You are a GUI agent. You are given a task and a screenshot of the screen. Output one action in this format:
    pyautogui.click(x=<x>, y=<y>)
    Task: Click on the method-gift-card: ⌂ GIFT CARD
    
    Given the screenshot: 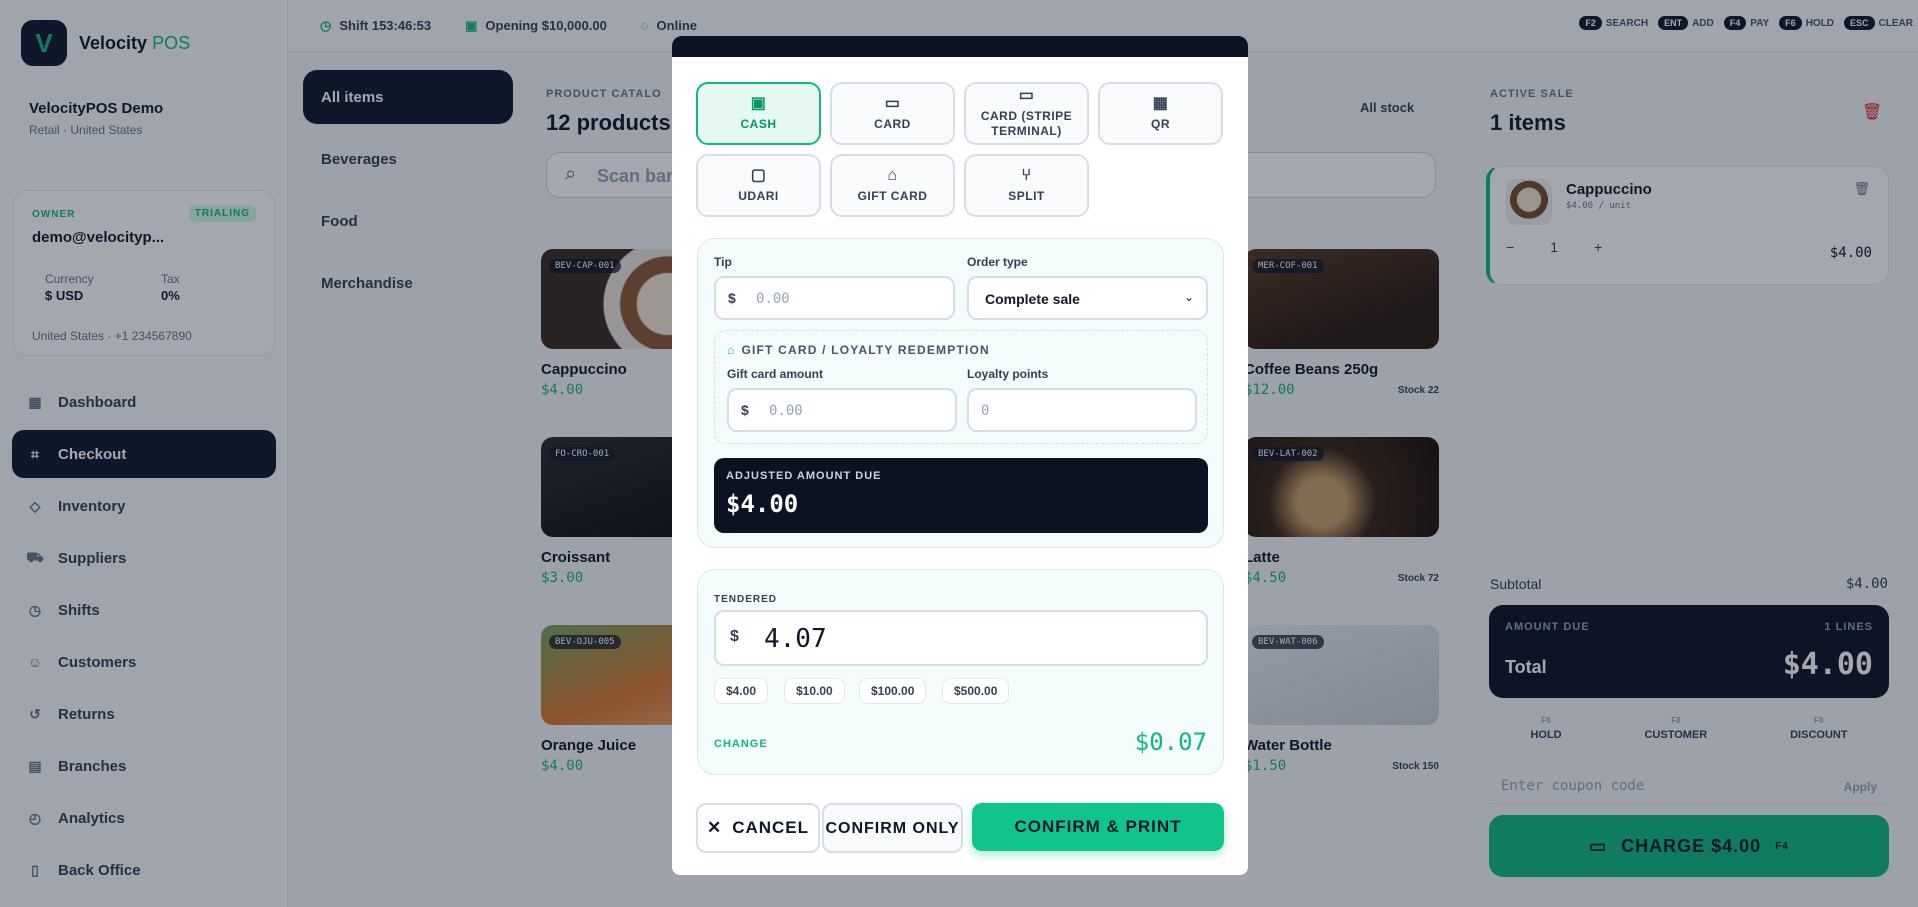 What is the action you would take?
    pyautogui.click(x=892, y=185)
    